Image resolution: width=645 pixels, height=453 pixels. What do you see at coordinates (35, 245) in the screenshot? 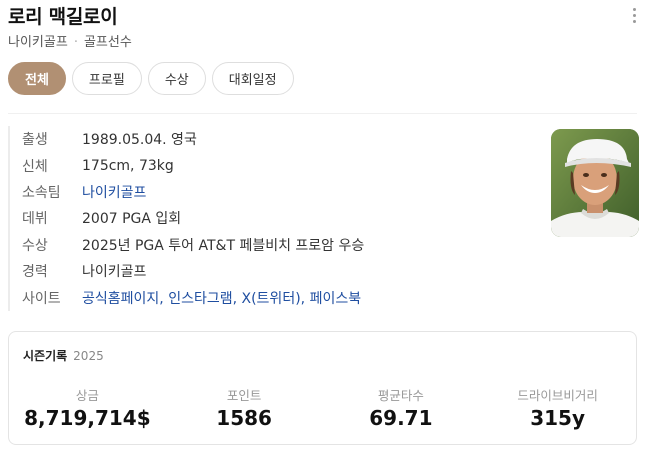
I see `award-label: 수상` at bounding box center [35, 245].